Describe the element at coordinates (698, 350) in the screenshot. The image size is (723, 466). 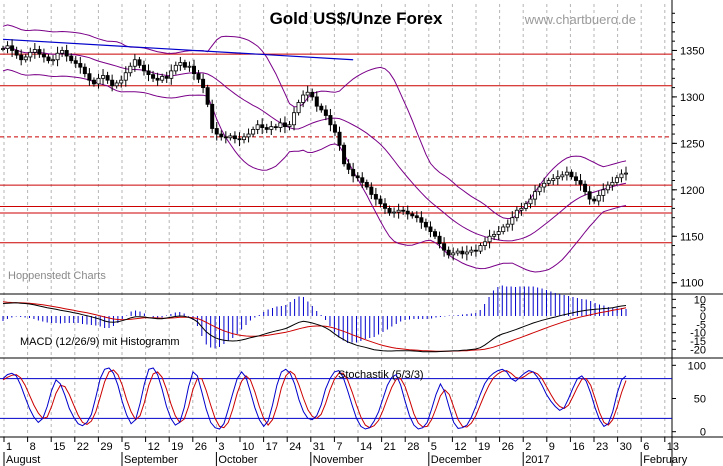
I see `macd-tick-label: -20` at that location.